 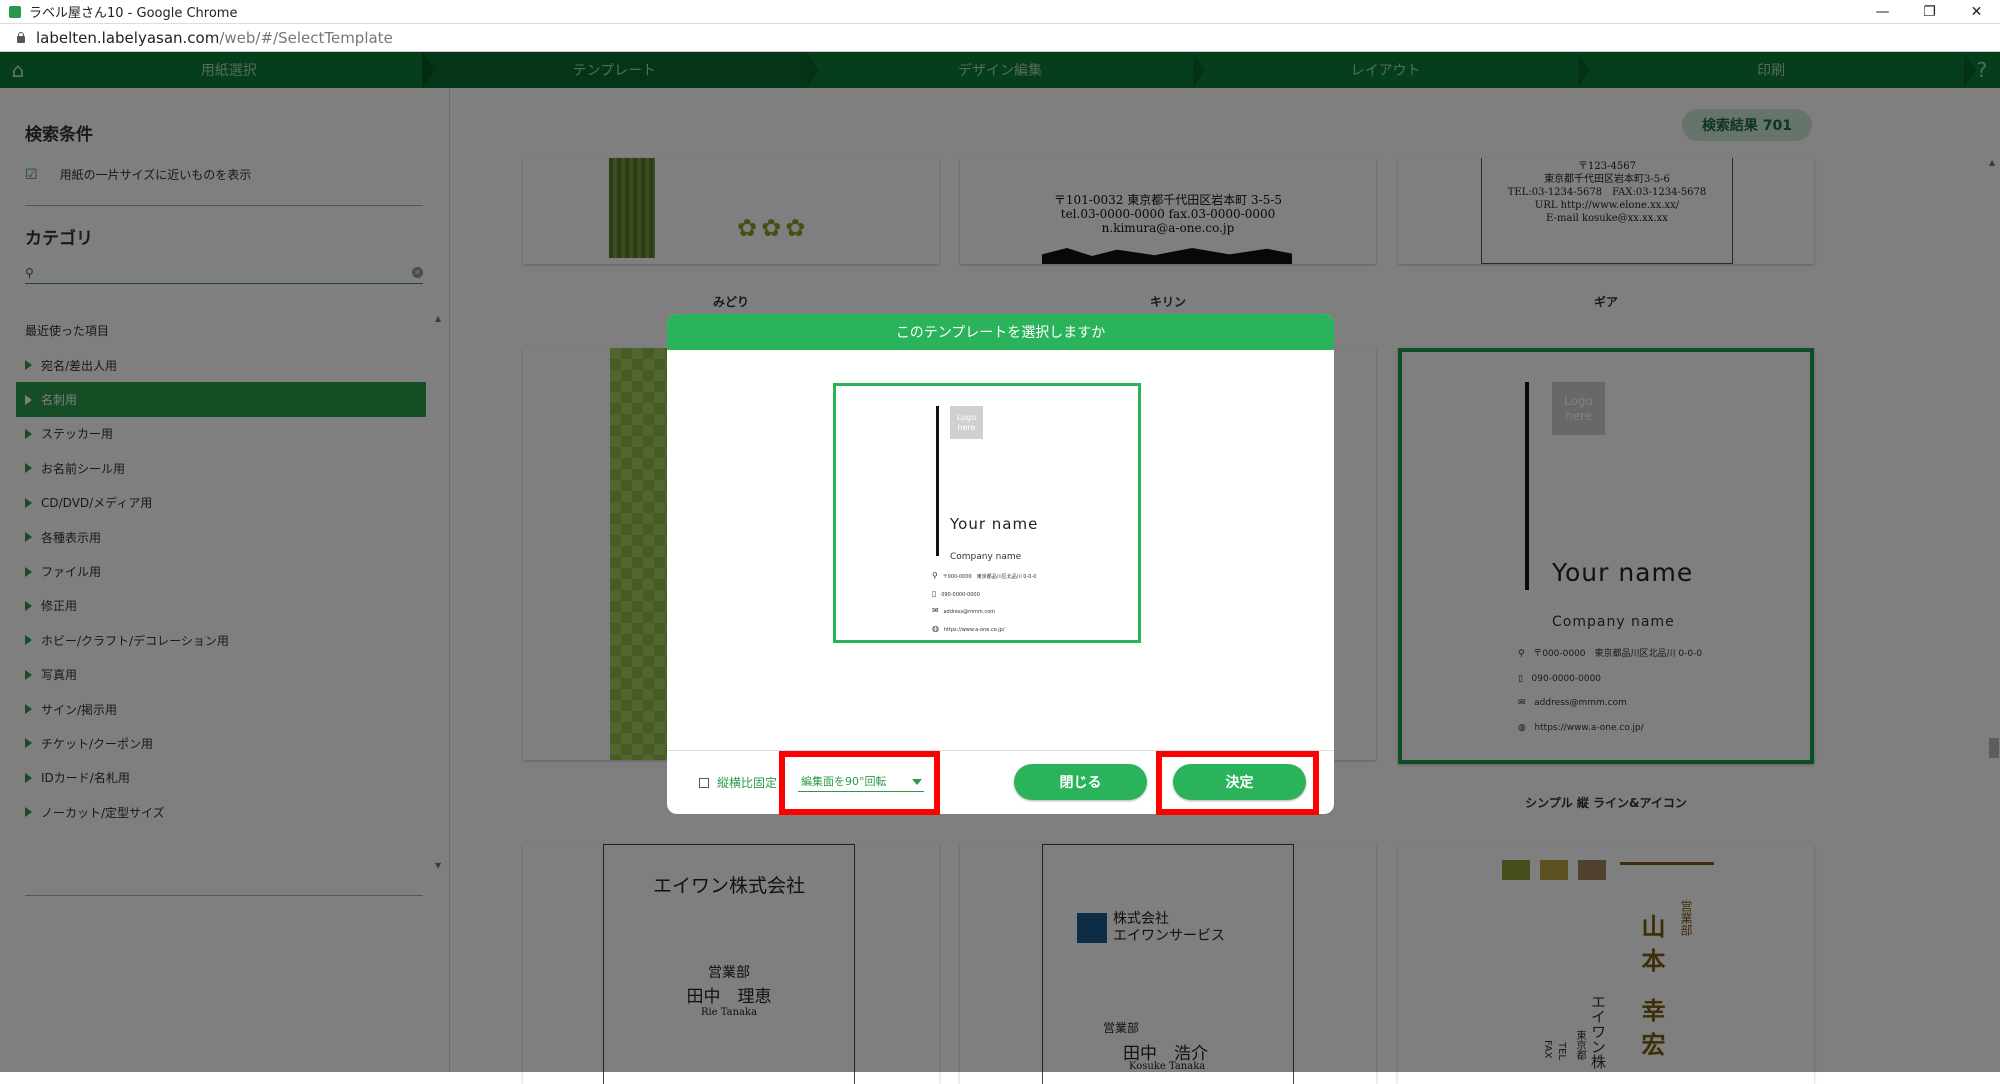 What do you see at coordinates (974, 629) in the screenshot?
I see `preview-web: https://www.a-one.co.jp/` at bounding box center [974, 629].